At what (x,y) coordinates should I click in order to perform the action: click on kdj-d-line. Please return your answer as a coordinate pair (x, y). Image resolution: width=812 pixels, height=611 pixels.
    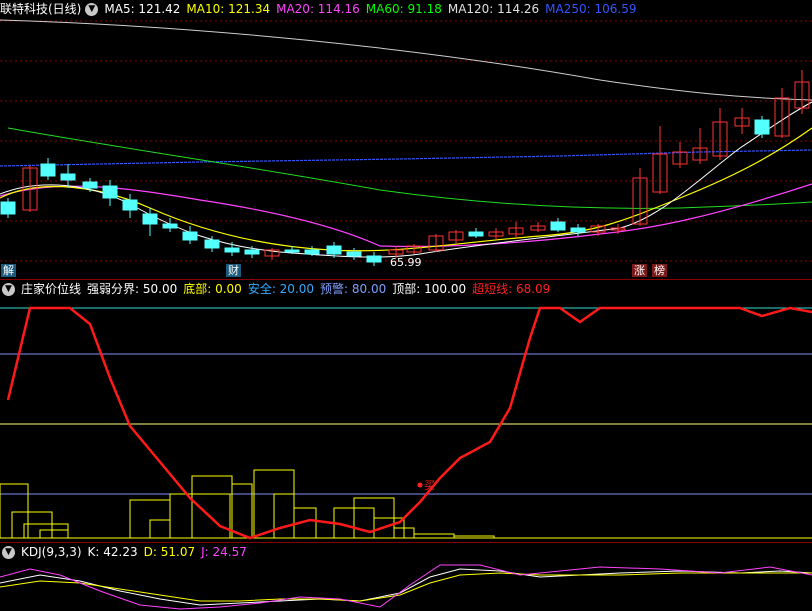
    Looking at the image, I should click on (406, 587).